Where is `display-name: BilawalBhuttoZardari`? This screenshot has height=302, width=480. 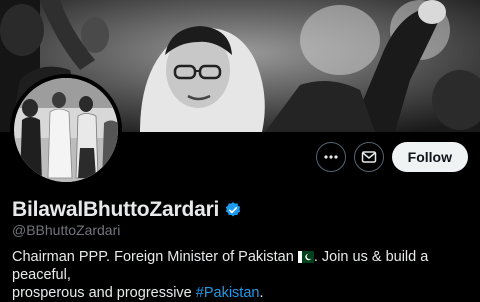
display-name: BilawalBhuttoZardari is located at coordinates (116, 209).